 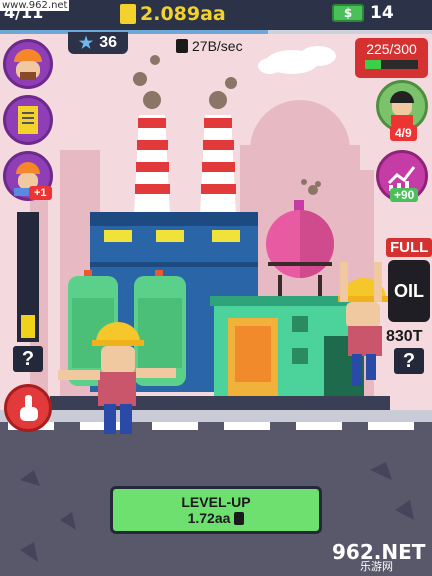 I want to click on level-up-button: LEVEL-UP 1.72aa, so click(x=216, y=510).